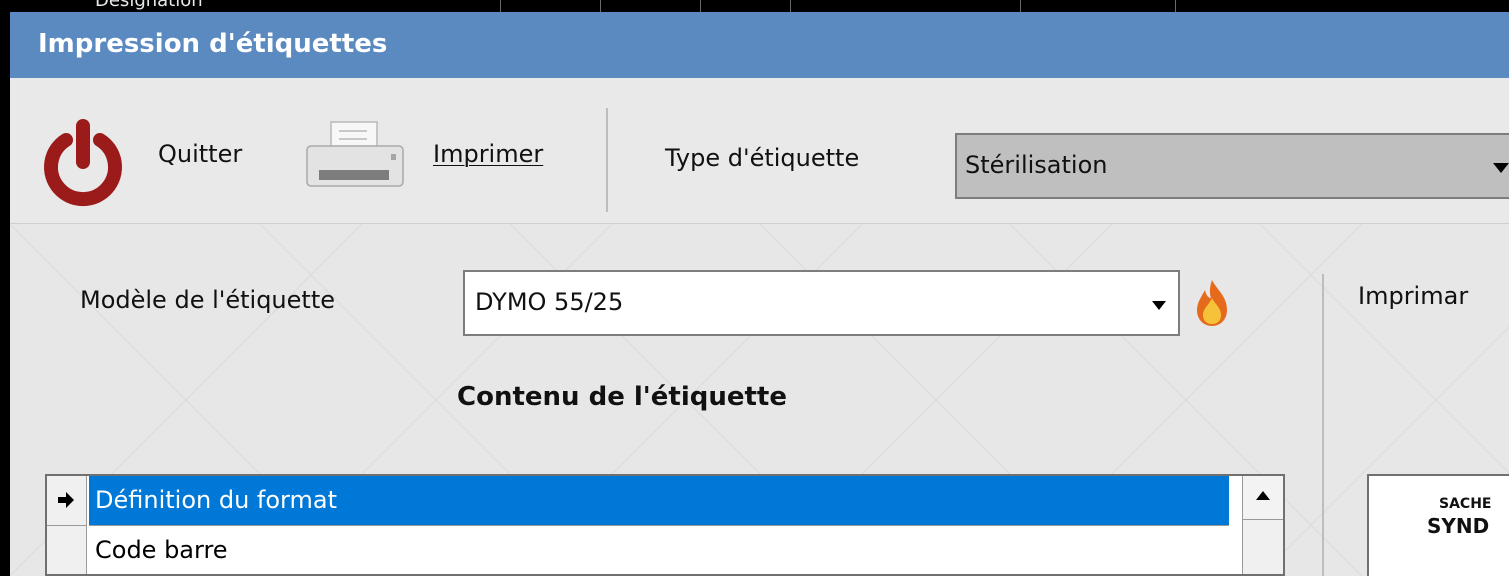 The height and width of the screenshot is (576, 1509). I want to click on panel-separator, so click(1323, 425).